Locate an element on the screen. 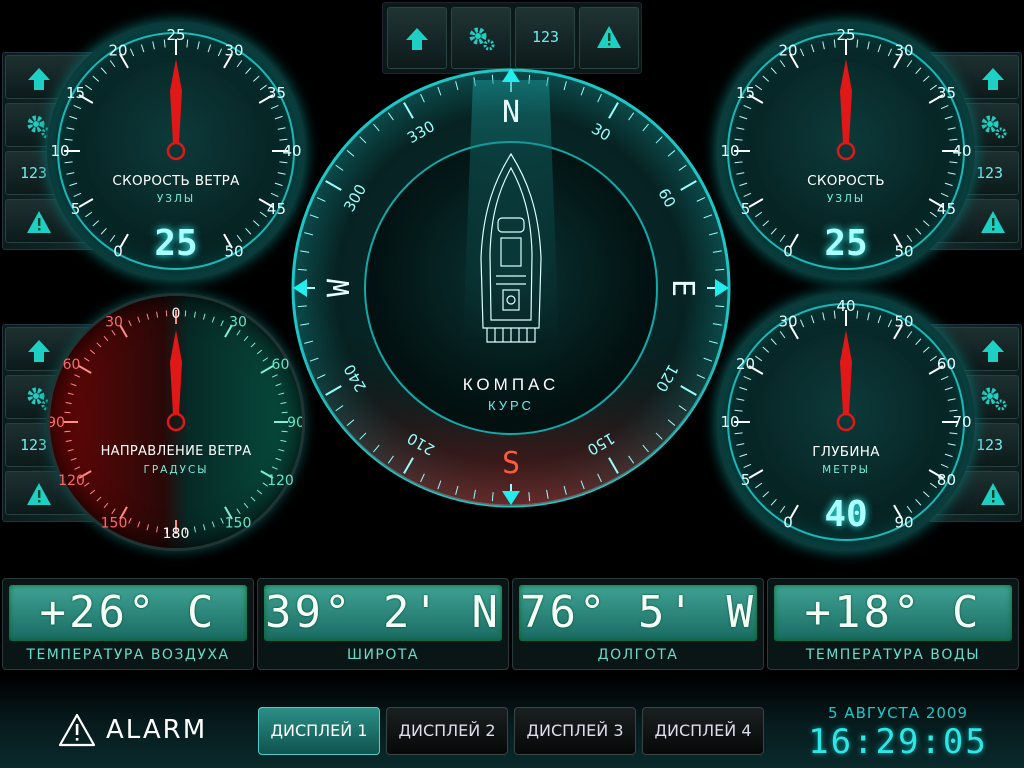  gauge-tick-label: 15 is located at coordinates (75, 93).